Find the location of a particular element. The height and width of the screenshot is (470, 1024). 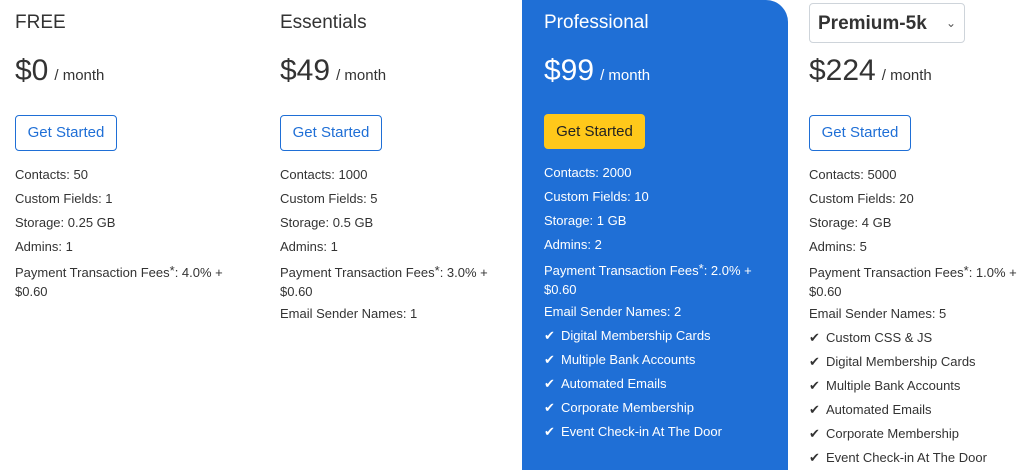

plan-name: Essentials is located at coordinates (323, 22).